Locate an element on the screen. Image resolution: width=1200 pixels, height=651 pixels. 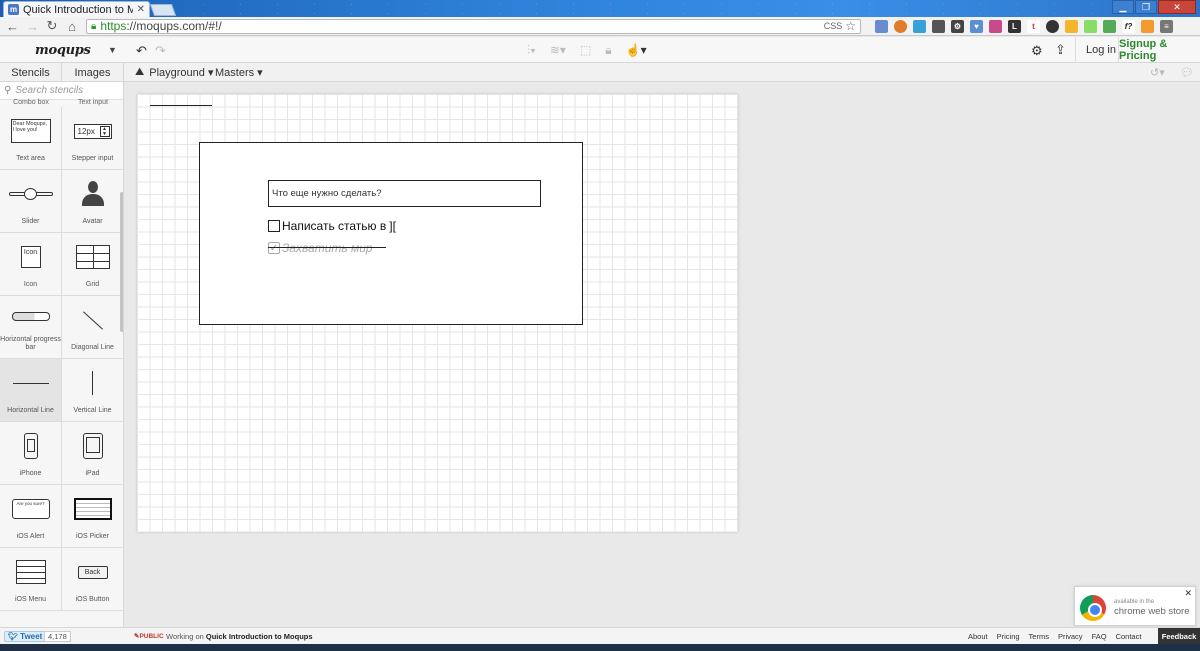
stencil-slider: Slider is located at coordinates (31, 201).